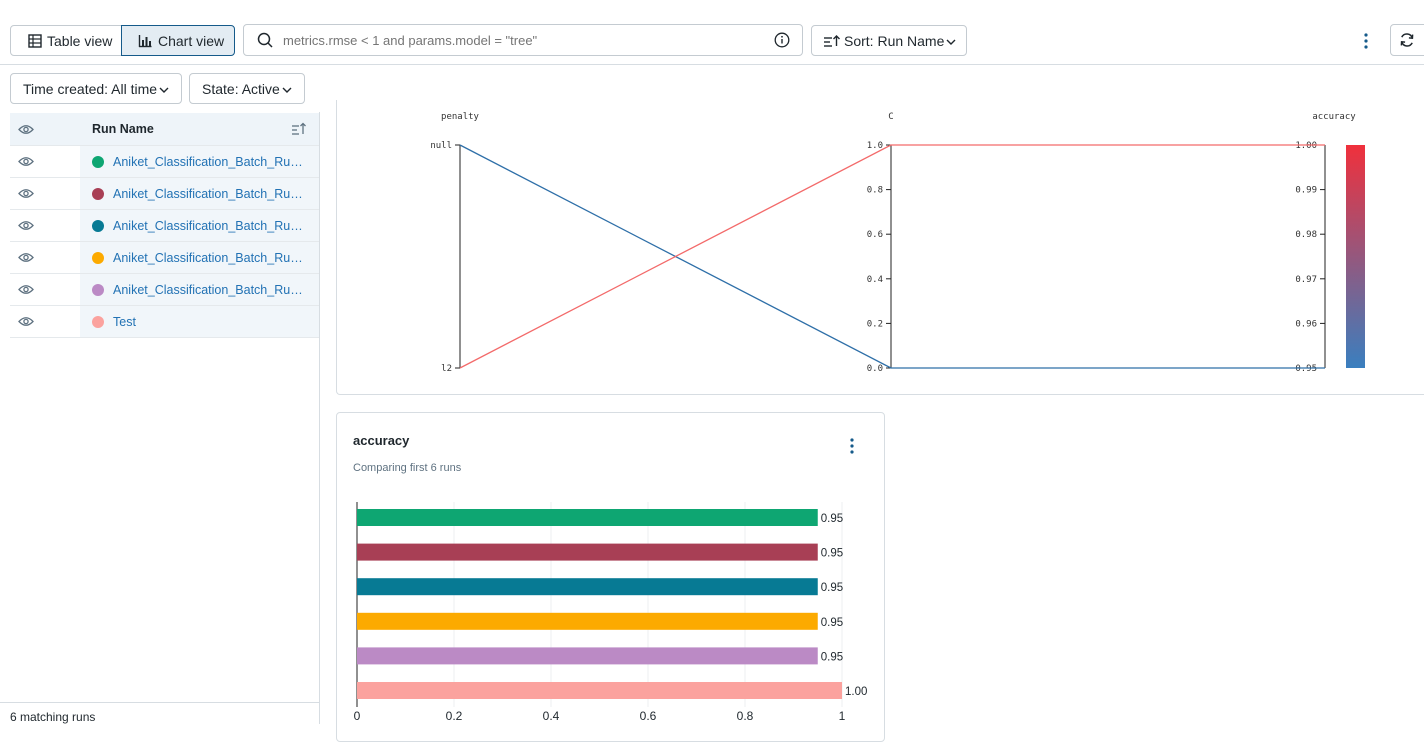 Image resolution: width=1424 pixels, height=742 pixels. I want to click on table-view-button: Table view, so click(66, 40).